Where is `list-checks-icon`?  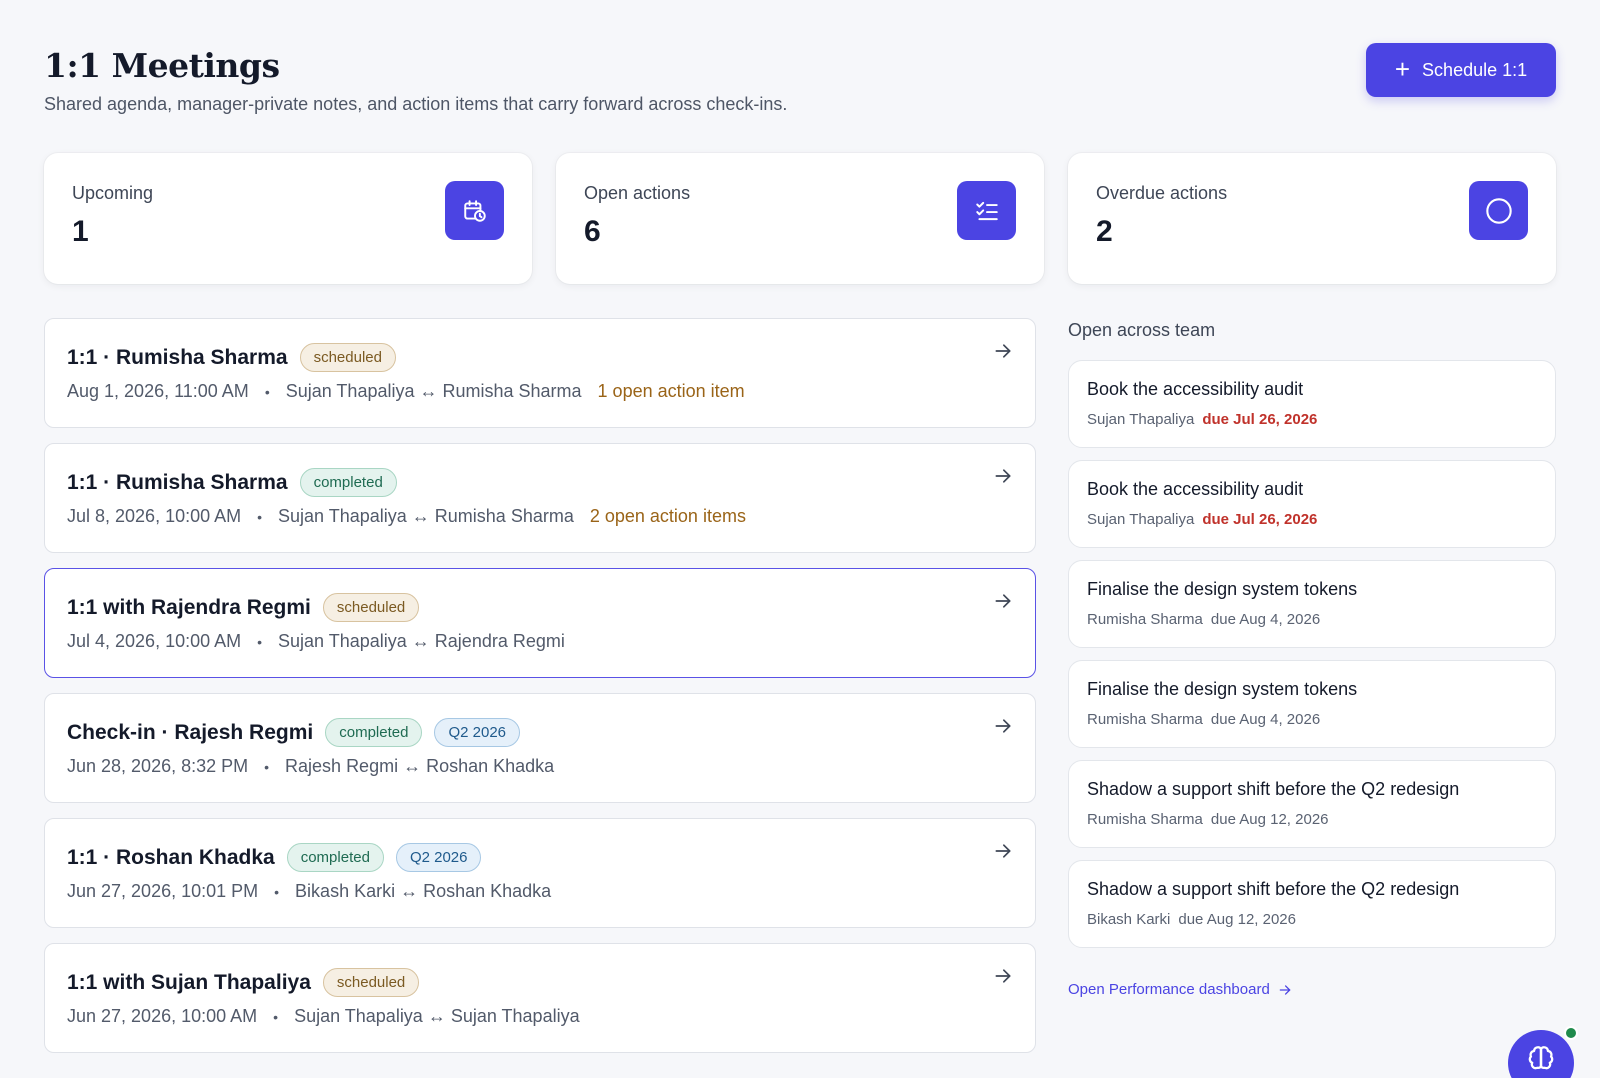
list-checks-icon is located at coordinates (986, 210).